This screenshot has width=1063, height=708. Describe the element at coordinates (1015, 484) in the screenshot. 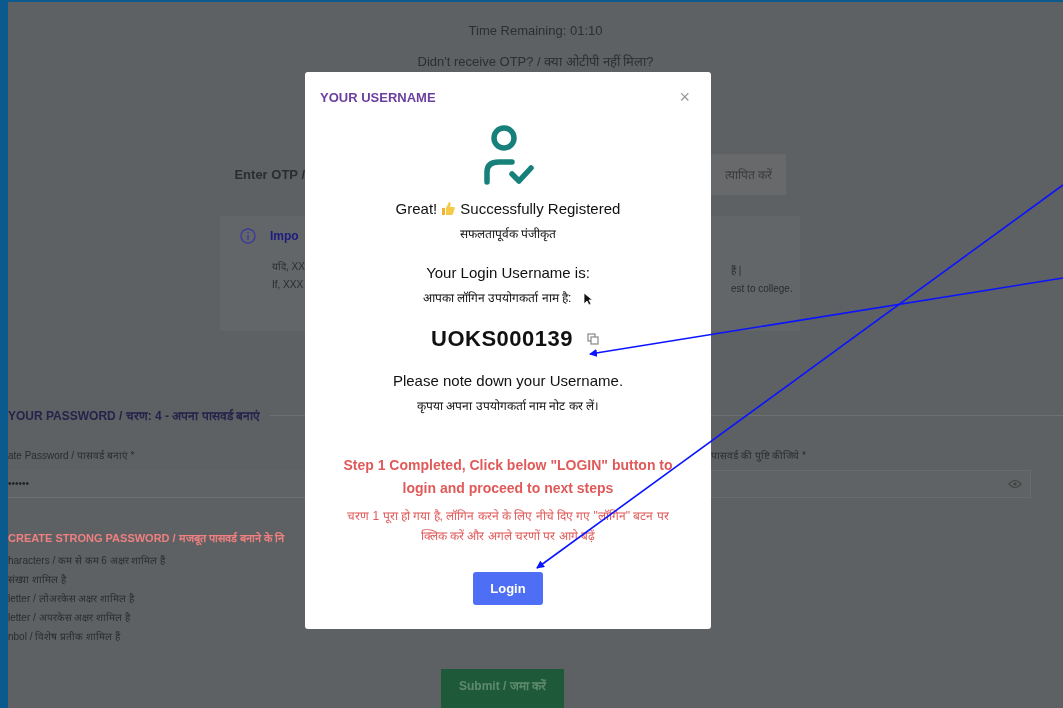

I see `eye-icon` at that location.